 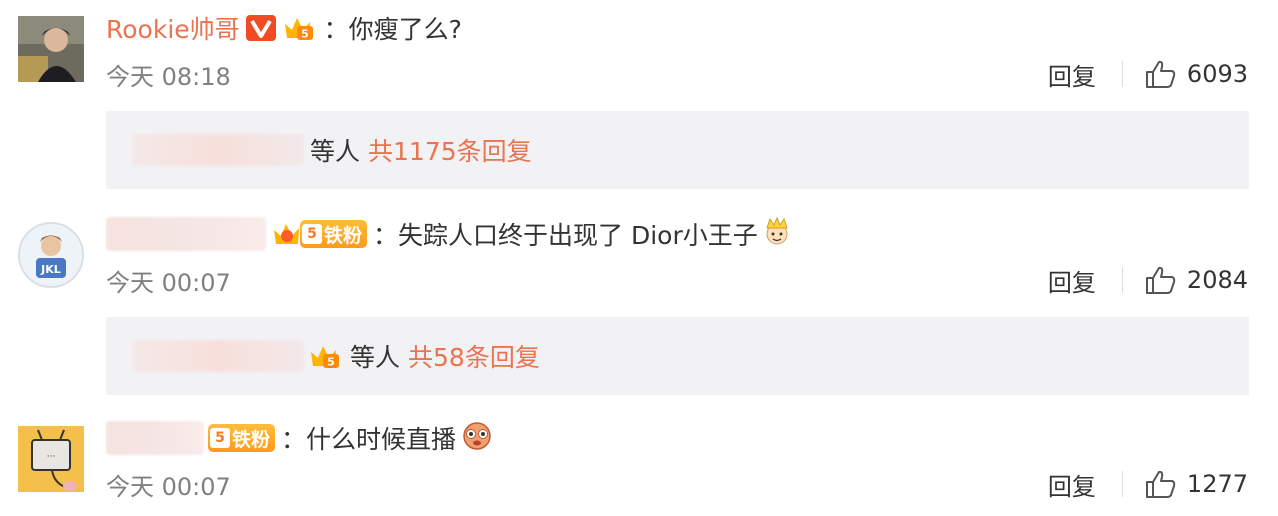 What do you see at coordinates (450, 150) in the screenshot?
I see `reply-count-link: 共1175条回复` at bounding box center [450, 150].